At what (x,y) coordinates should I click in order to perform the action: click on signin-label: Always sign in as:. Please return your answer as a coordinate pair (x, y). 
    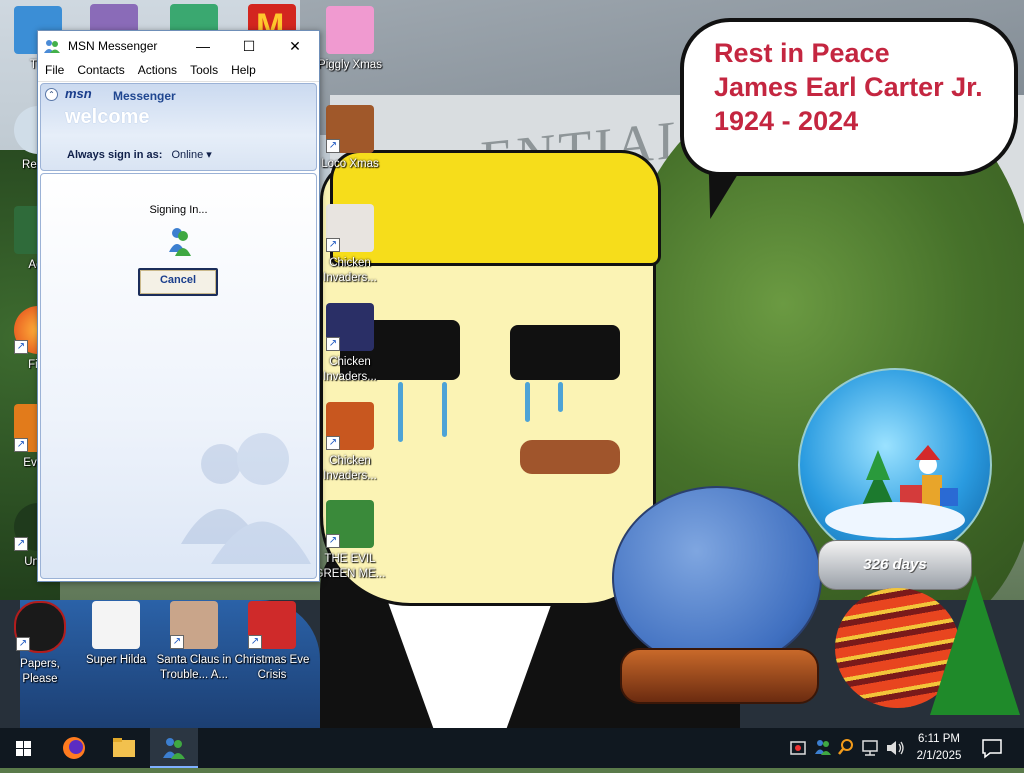
    Looking at the image, I should click on (115, 155).